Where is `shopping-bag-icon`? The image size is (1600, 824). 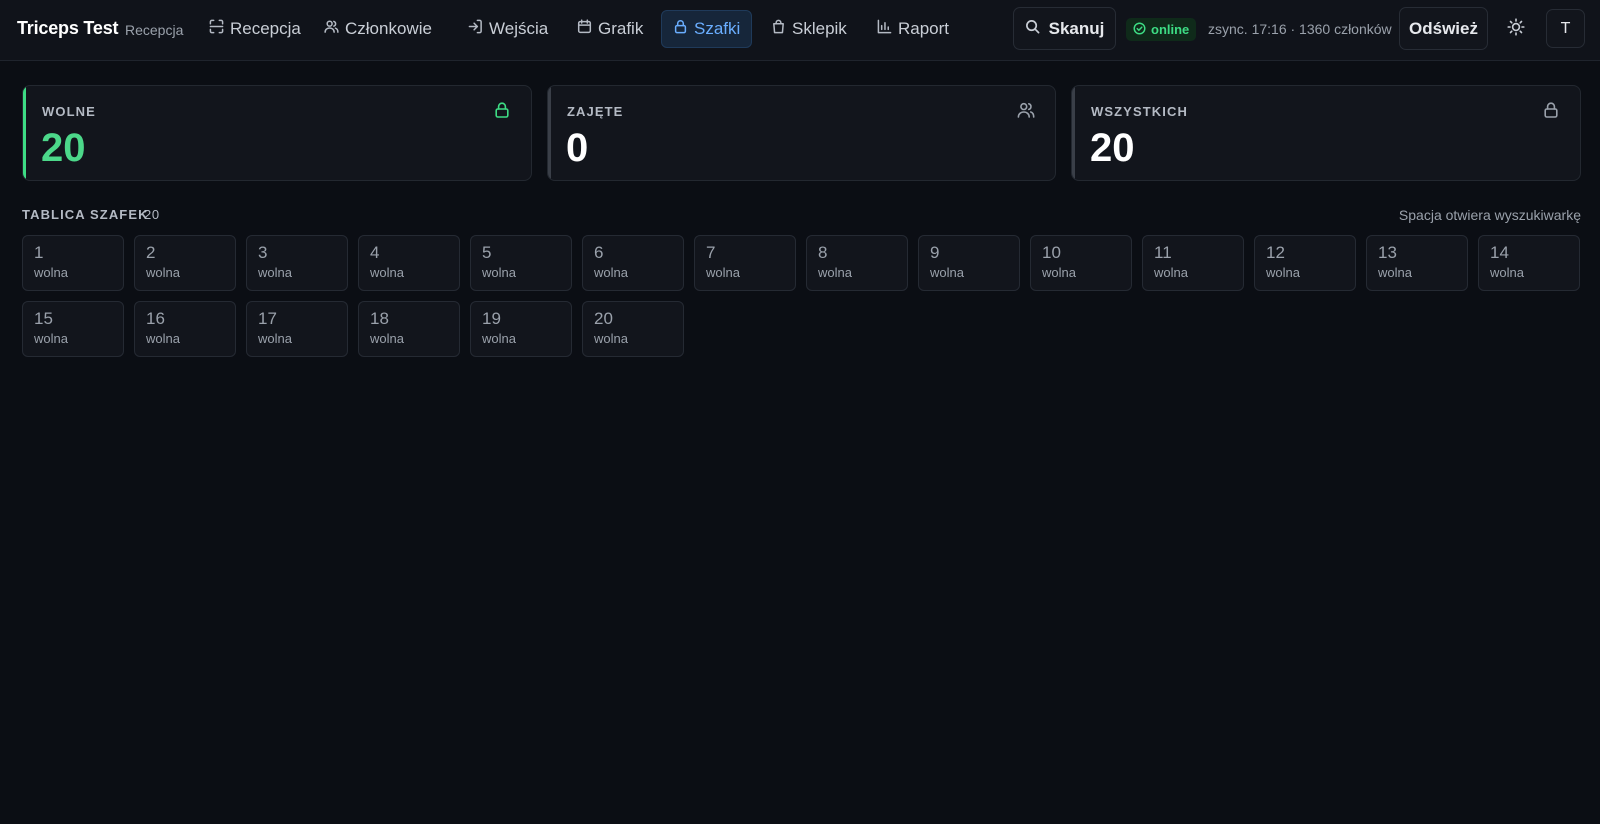
shopping-bag-icon is located at coordinates (778, 29).